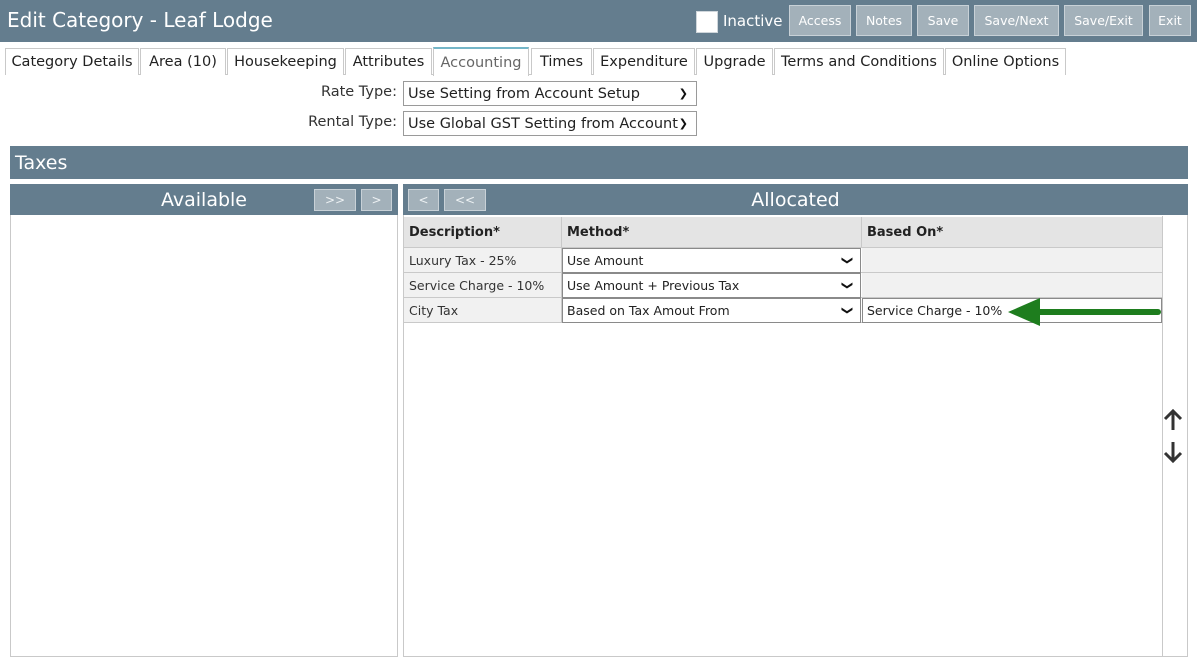  I want to click on tab-upgrade: Upgrade, so click(734, 61).